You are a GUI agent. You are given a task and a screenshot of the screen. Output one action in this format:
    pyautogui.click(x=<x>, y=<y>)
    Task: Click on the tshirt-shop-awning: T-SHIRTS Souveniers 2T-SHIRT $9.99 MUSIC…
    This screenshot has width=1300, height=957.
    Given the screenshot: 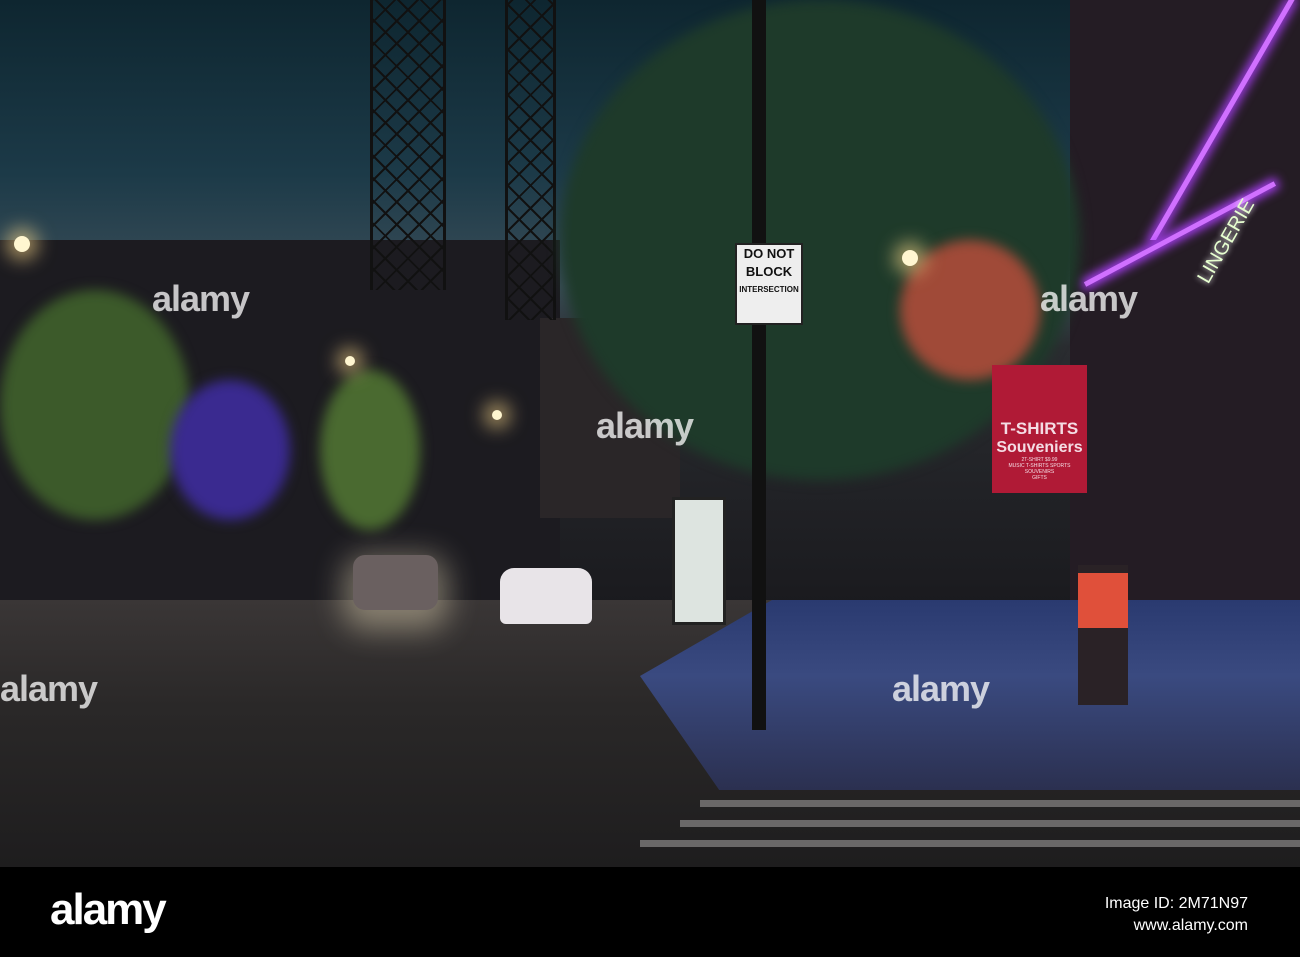 What is the action you would take?
    pyautogui.click(x=1039, y=429)
    